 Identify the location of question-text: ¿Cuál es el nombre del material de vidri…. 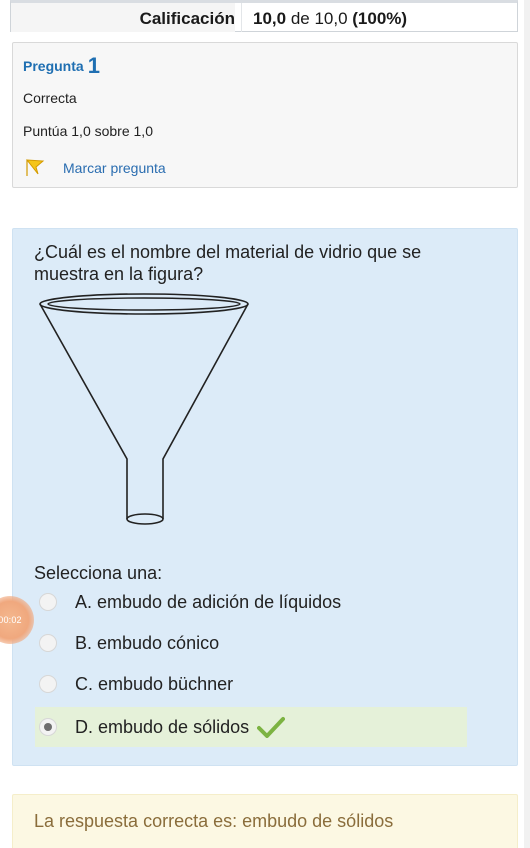
(228, 263).